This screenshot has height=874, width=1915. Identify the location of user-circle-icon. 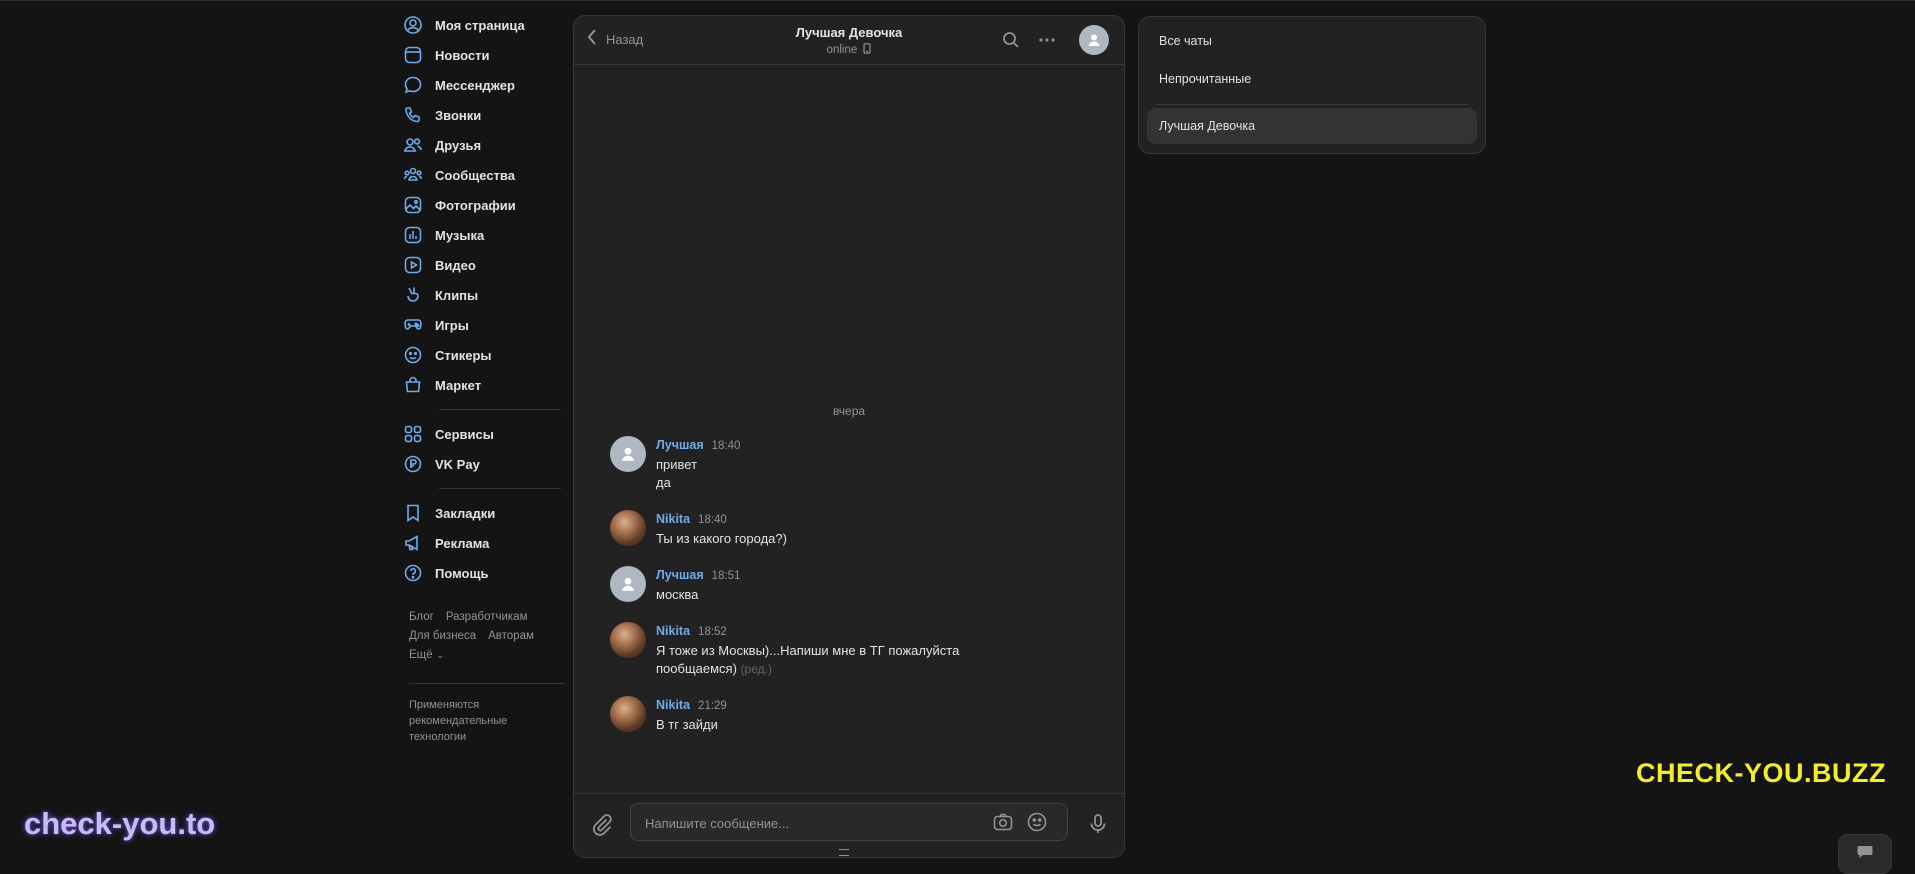
(413, 25).